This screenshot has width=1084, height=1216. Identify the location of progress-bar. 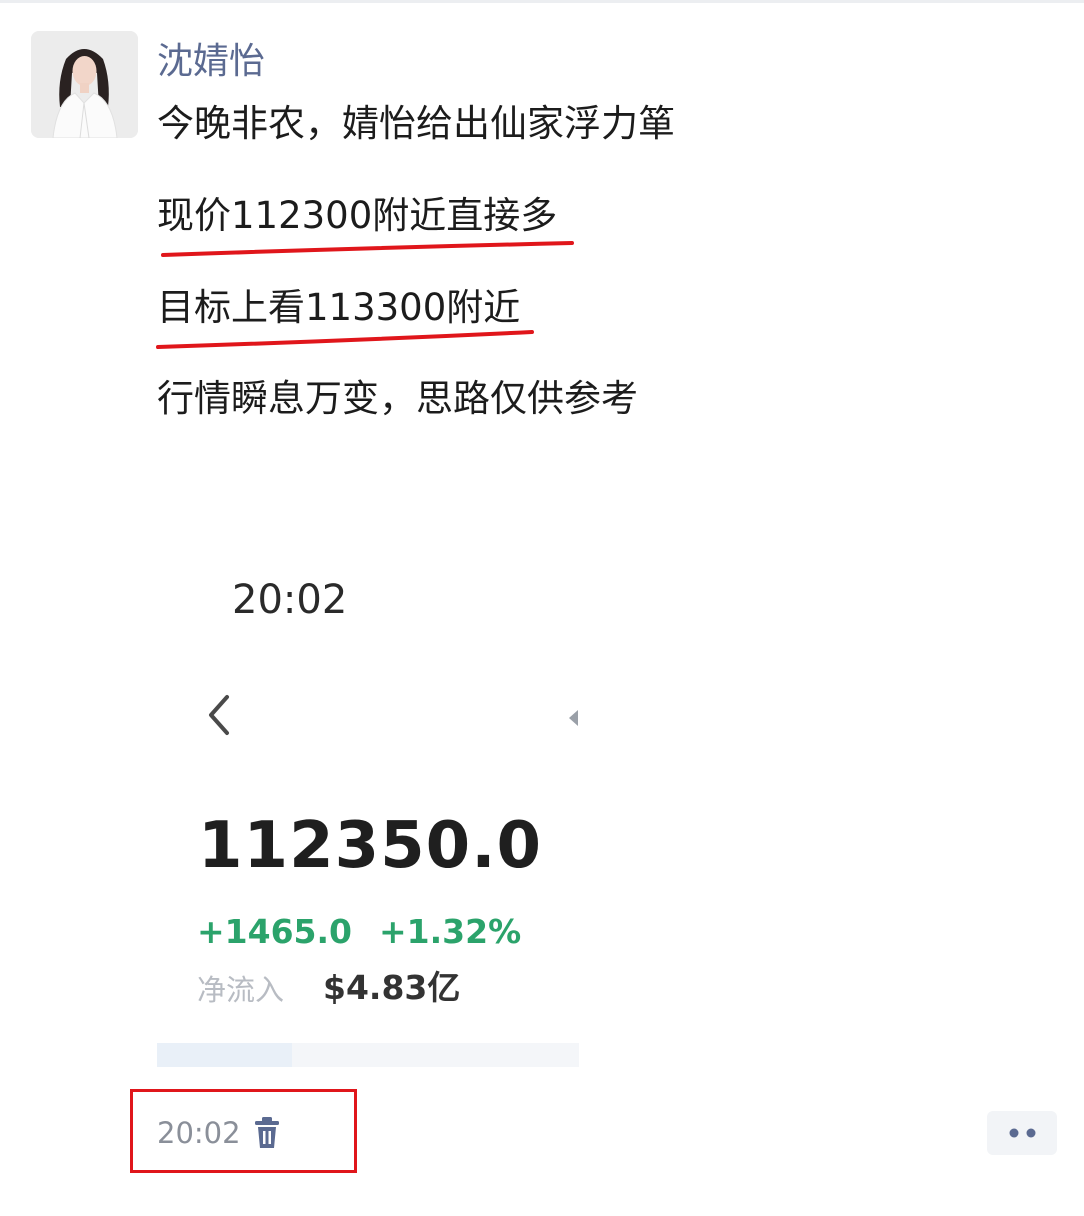
(368, 1055).